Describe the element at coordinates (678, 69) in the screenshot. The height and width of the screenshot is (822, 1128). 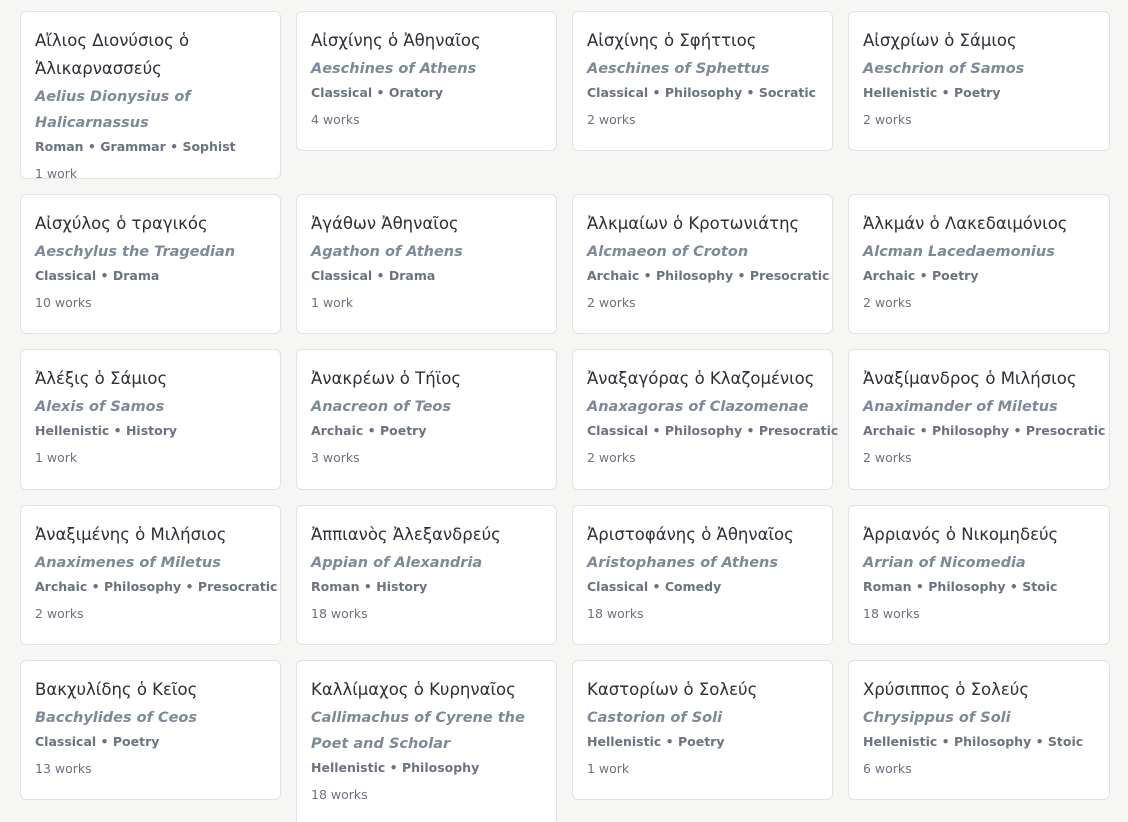
I see `author-english-name: Aeschines of Sphettus` at that location.